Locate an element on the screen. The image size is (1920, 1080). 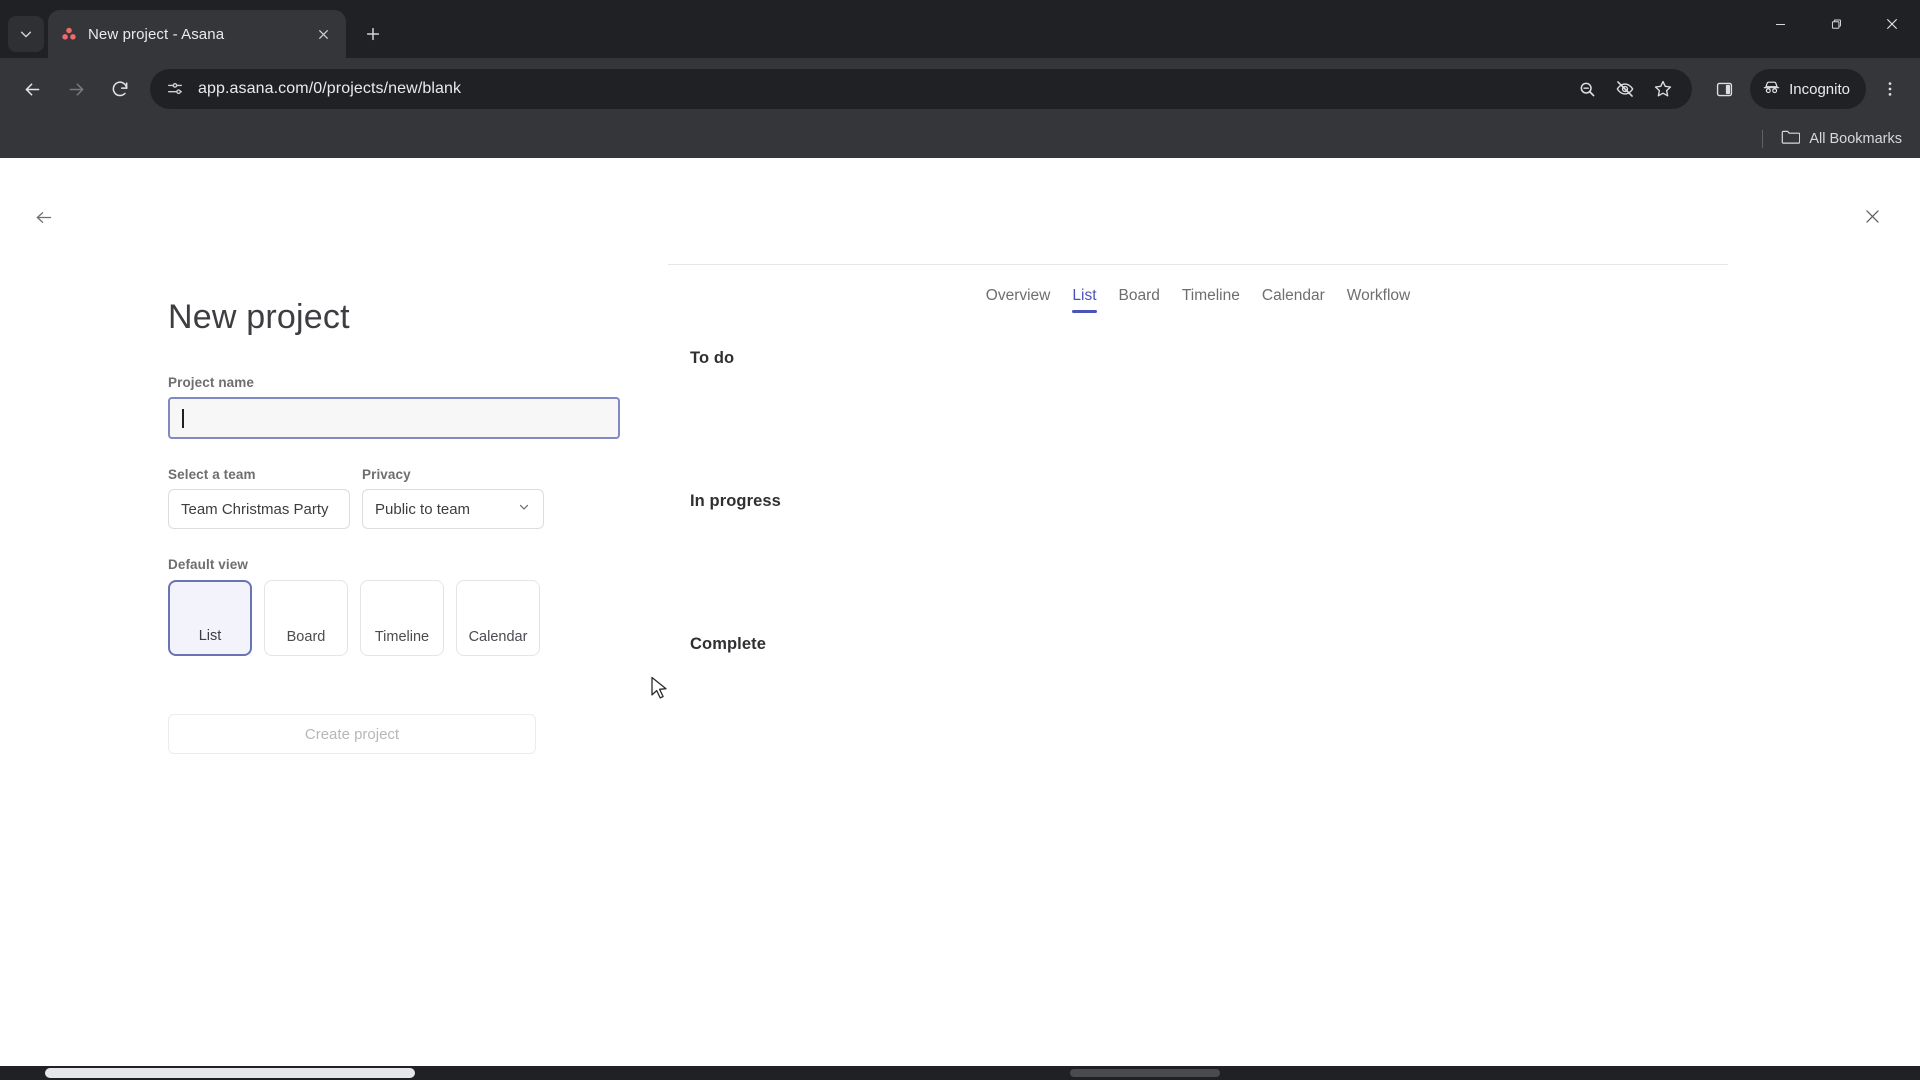
tab-workflow: Workflow is located at coordinates (1378, 300).